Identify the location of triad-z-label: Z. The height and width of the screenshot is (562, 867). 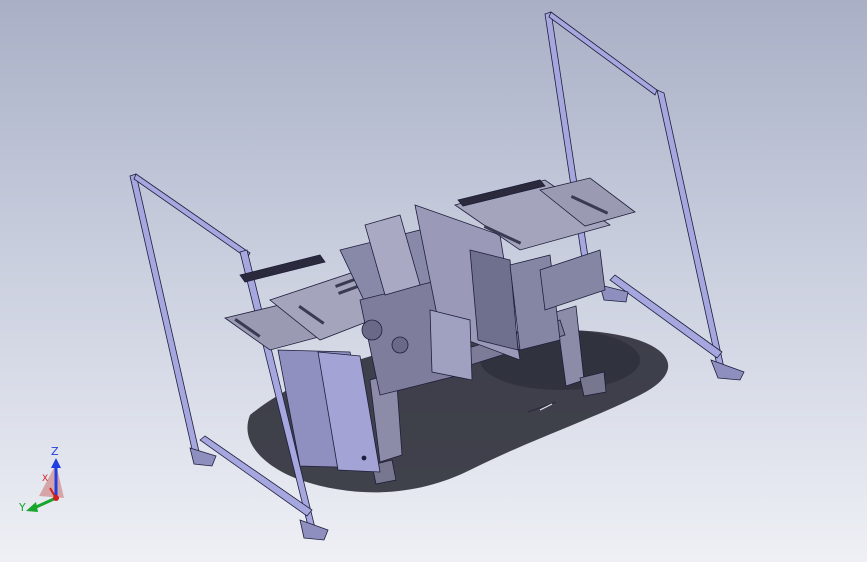
(55, 451).